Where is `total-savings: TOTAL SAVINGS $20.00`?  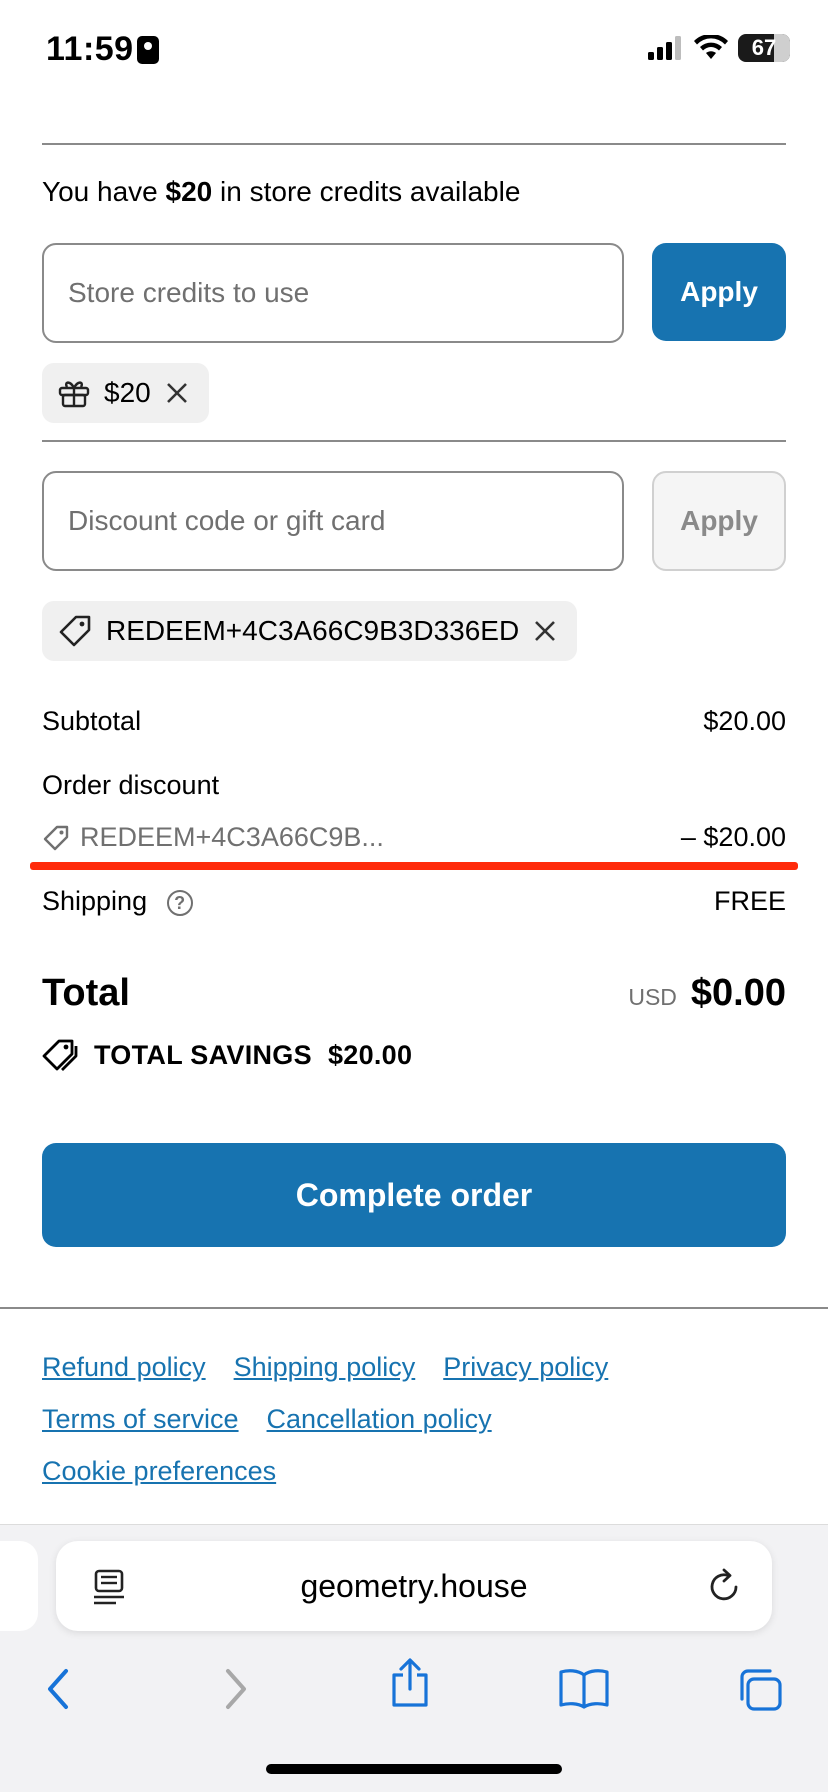
total-savings: TOTAL SAVINGS $20.00 is located at coordinates (227, 1055).